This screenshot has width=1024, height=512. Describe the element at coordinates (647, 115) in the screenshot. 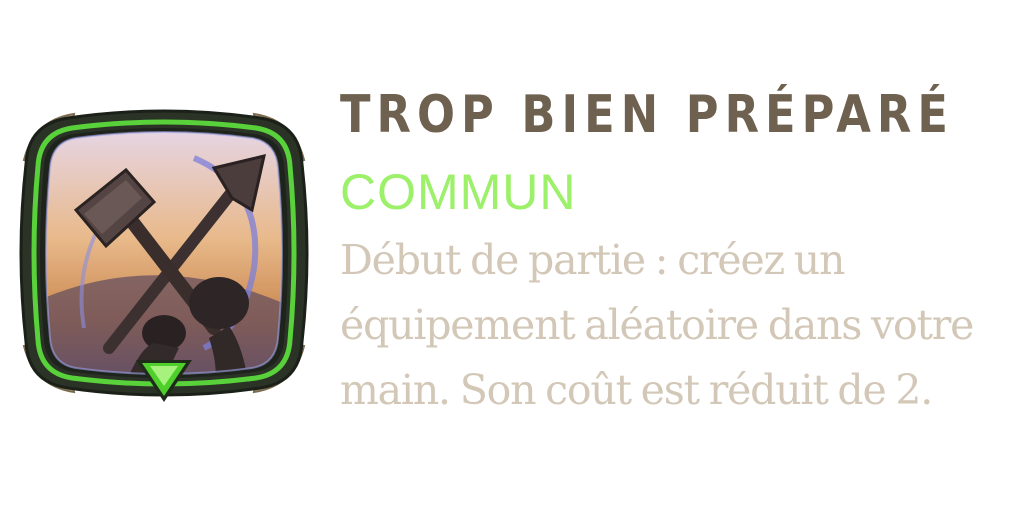

I see `card-title: TROP BIEN PRÉPARÉ` at that location.